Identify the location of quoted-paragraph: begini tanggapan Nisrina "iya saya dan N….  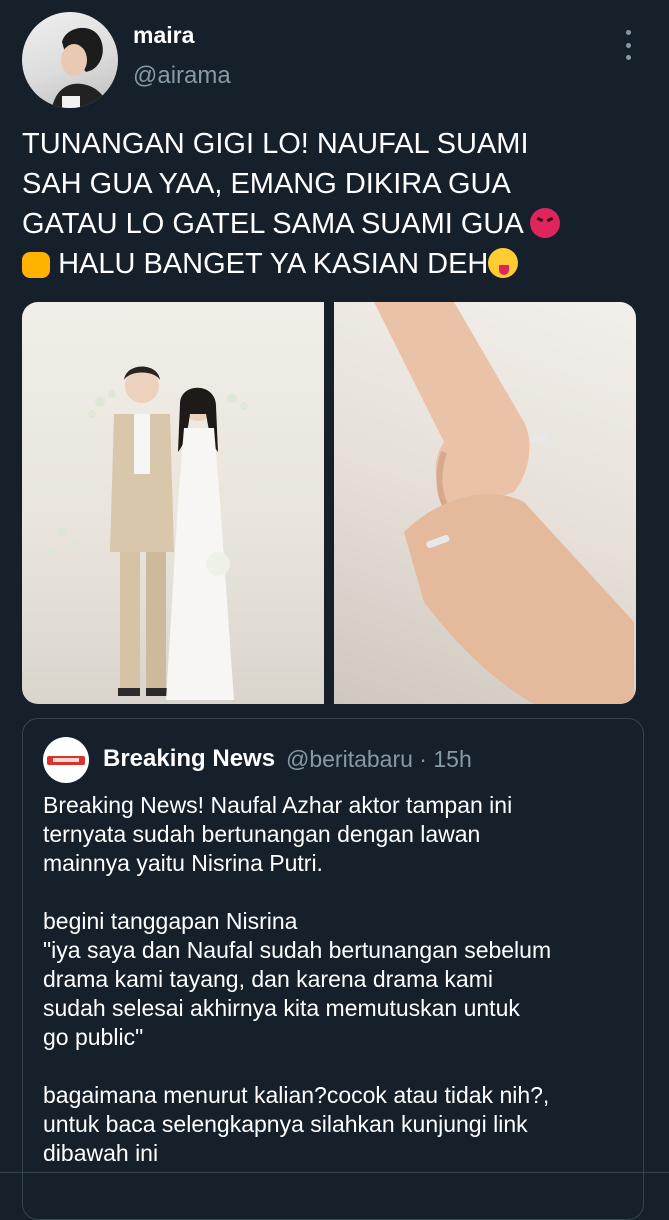
(297, 979).